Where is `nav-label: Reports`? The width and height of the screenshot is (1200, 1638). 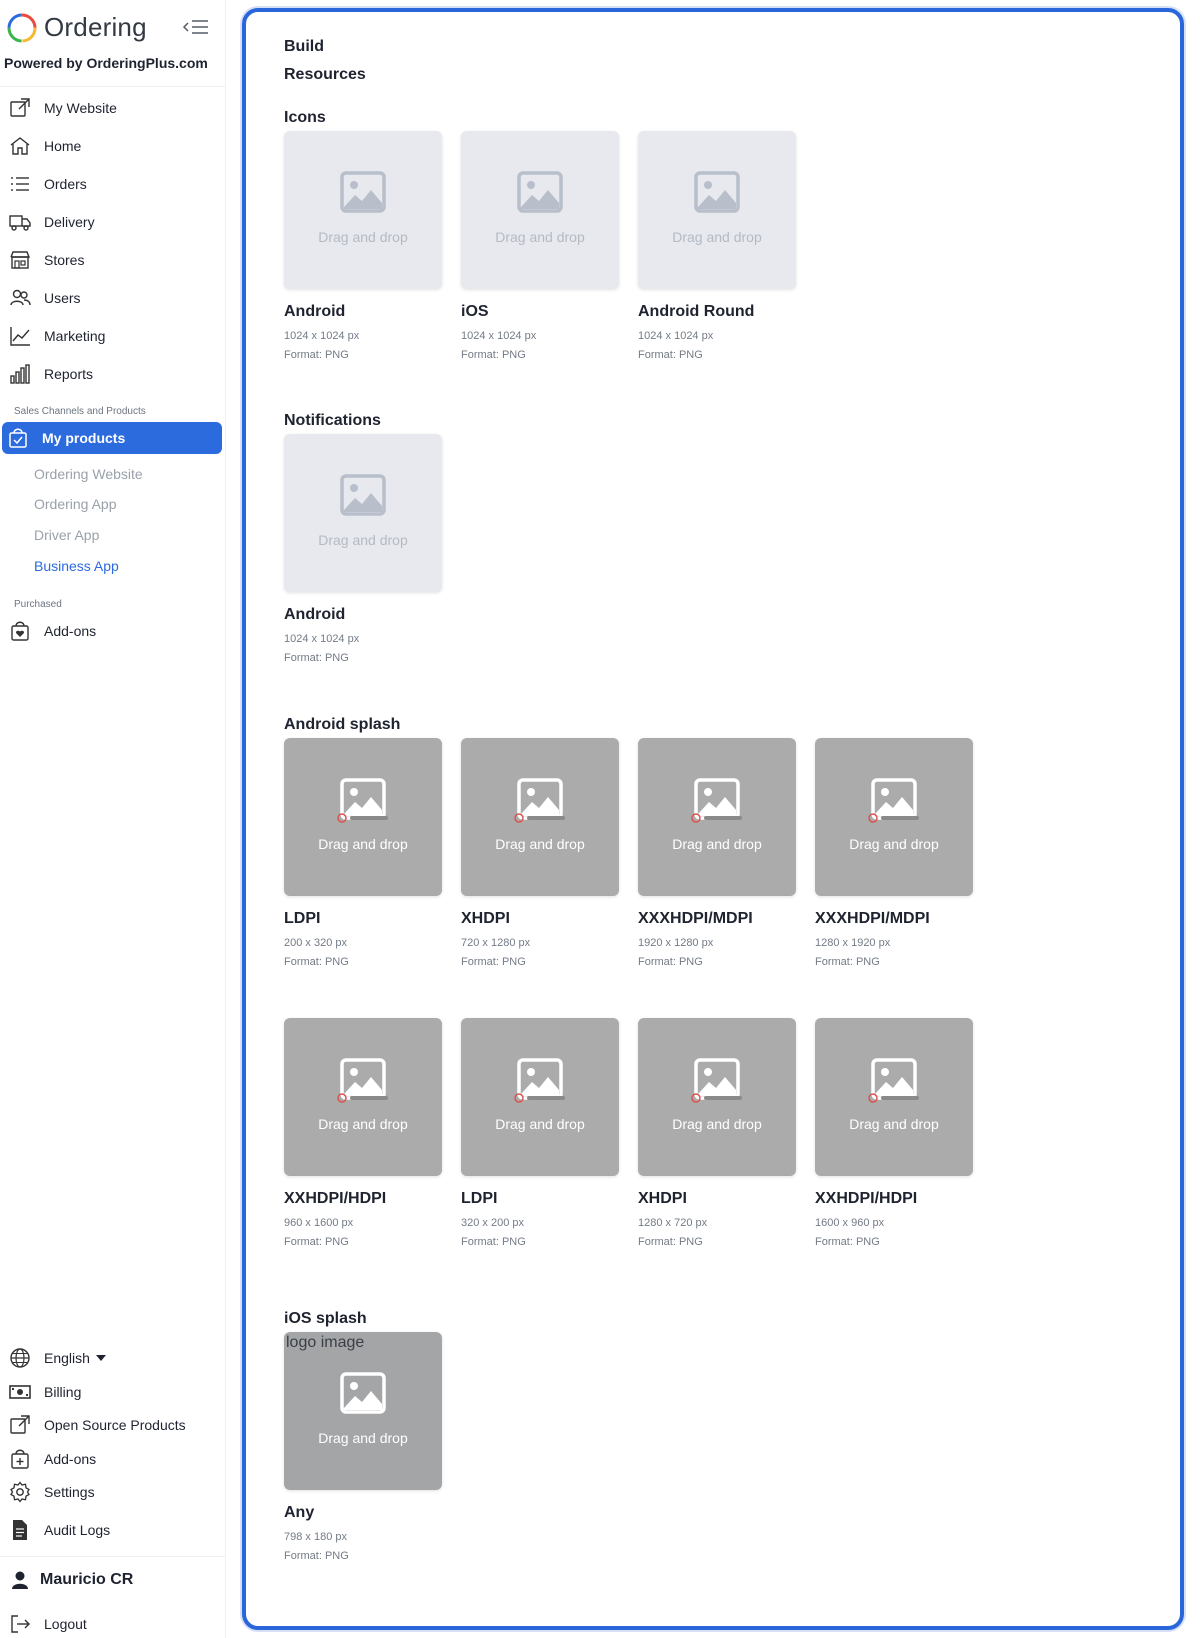
nav-label: Reports is located at coordinates (69, 374).